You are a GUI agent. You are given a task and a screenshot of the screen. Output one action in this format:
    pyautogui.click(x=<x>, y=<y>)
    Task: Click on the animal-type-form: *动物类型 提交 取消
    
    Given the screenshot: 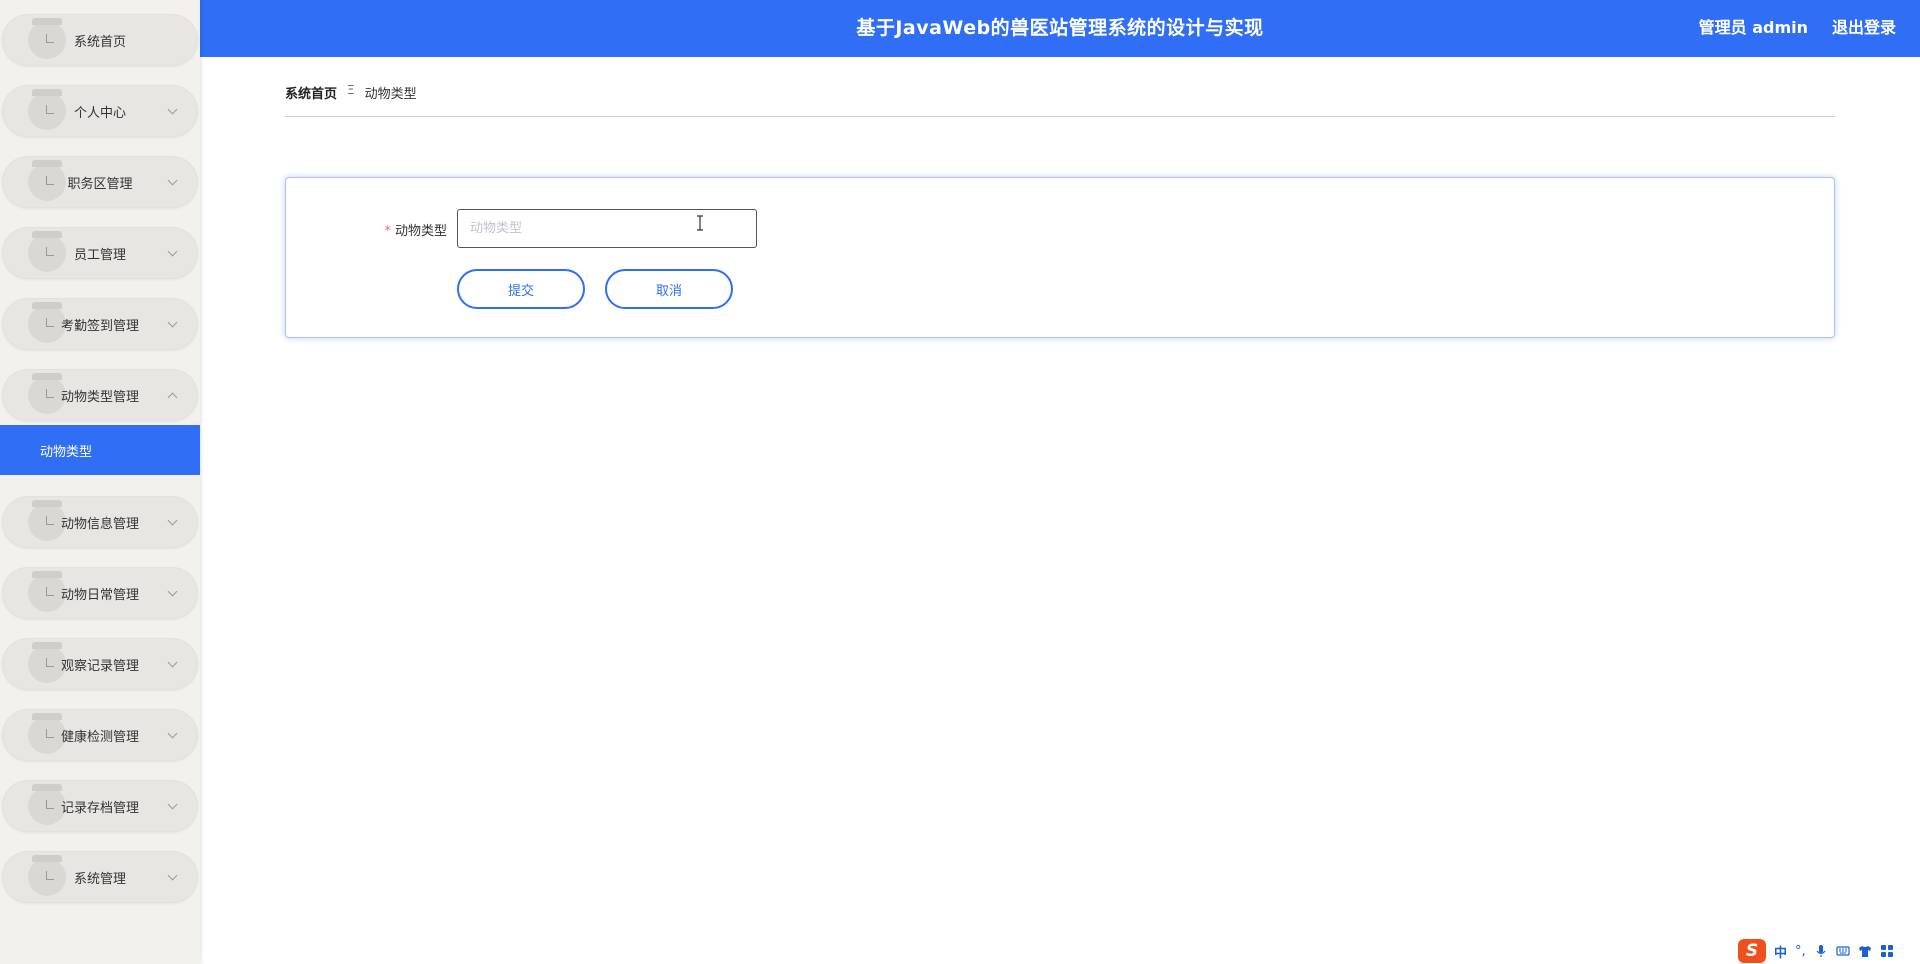 What is the action you would take?
    pyautogui.click(x=1060, y=257)
    